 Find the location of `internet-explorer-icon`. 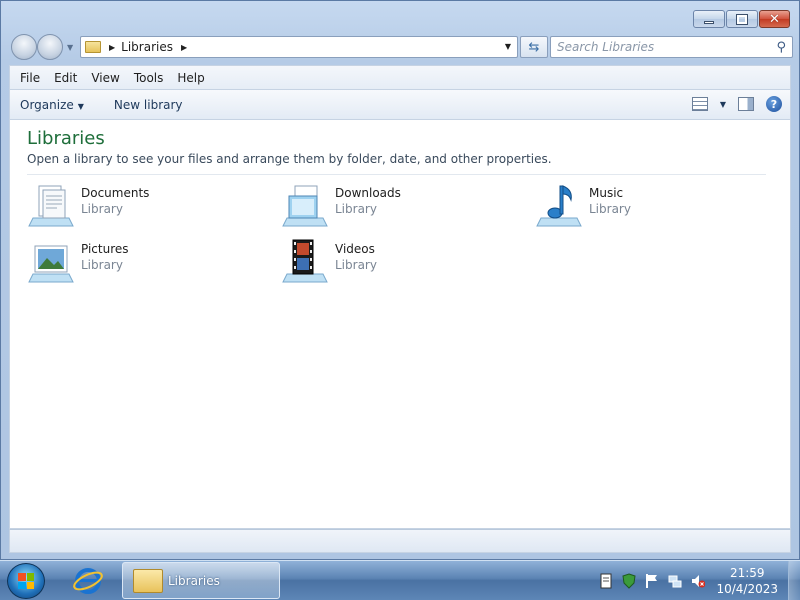

internet-explorer-icon is located at coordinates (88, 581).